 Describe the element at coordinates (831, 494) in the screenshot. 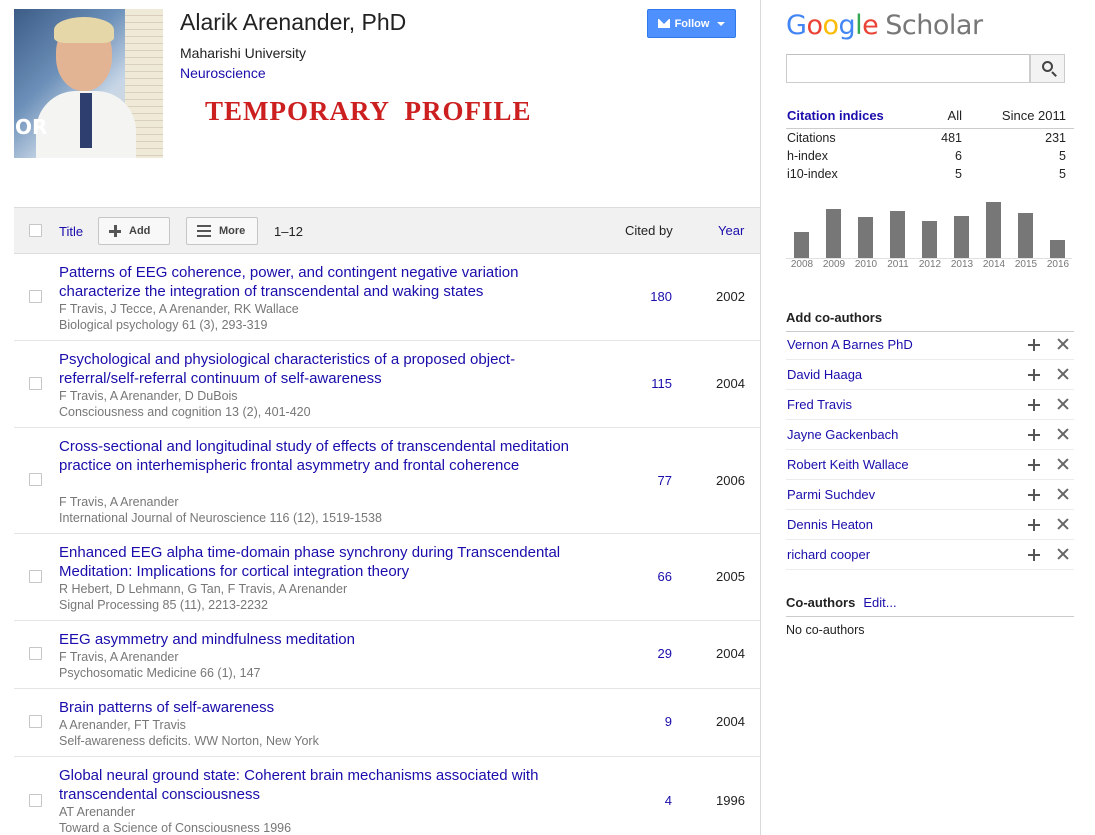

I see `coauthor-name-link: Parmi Suchdev` at that location.